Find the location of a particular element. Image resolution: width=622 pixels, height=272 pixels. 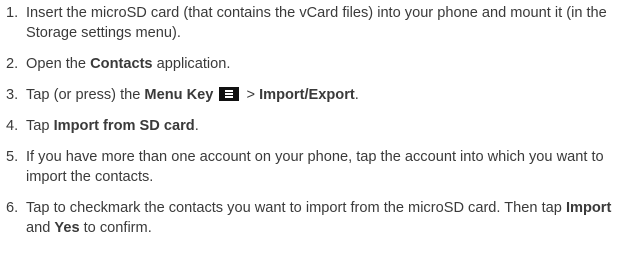

text-segment: to confirm. is located at coordinates (115, 228).